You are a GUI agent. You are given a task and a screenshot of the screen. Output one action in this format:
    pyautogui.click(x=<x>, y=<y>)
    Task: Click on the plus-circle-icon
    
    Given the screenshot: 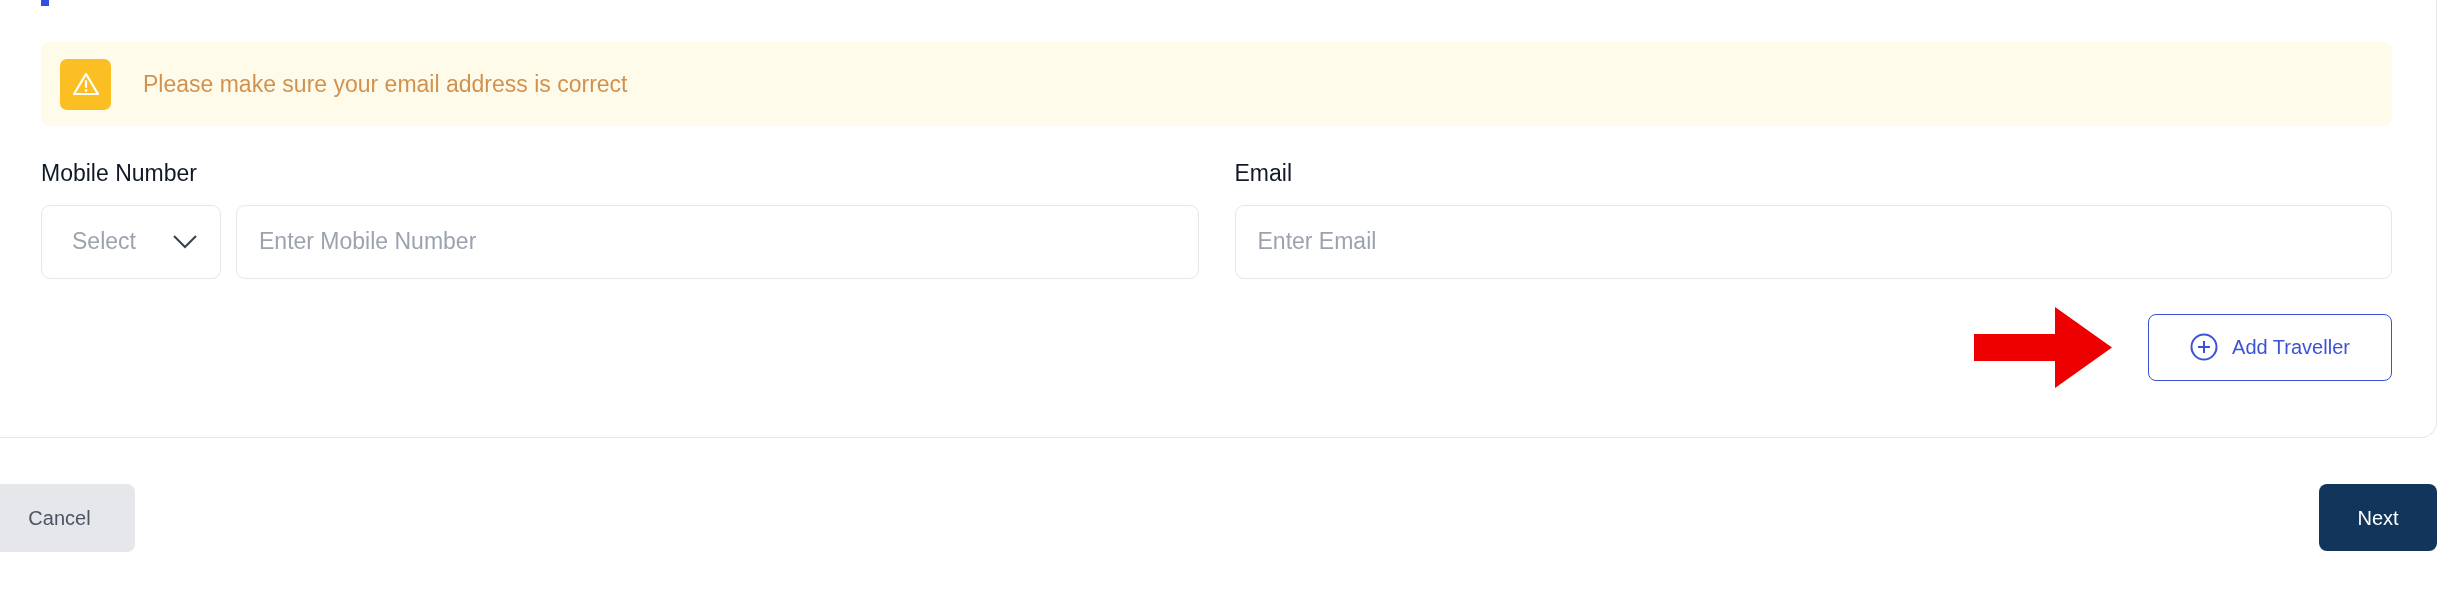 What is the action you would take?
    pyautogui.click(x=2204, y=347)
    